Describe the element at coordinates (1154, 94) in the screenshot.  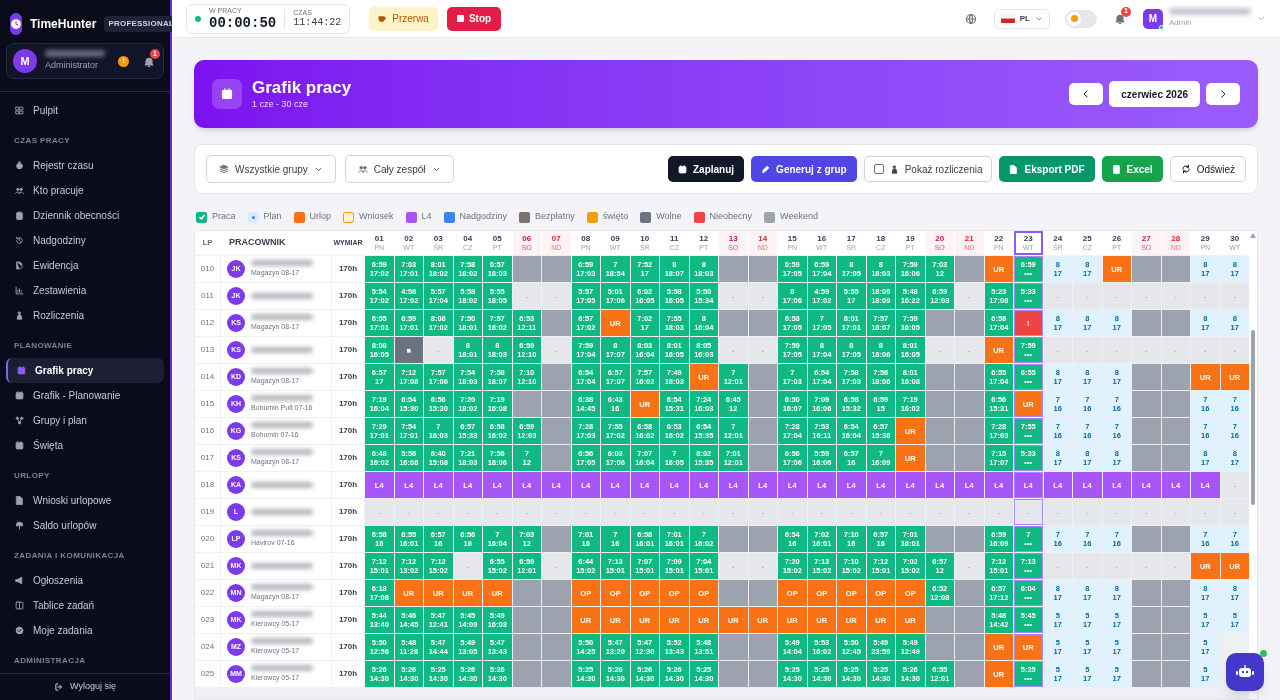
I see `month-button: czerwiec 2026` at that location.